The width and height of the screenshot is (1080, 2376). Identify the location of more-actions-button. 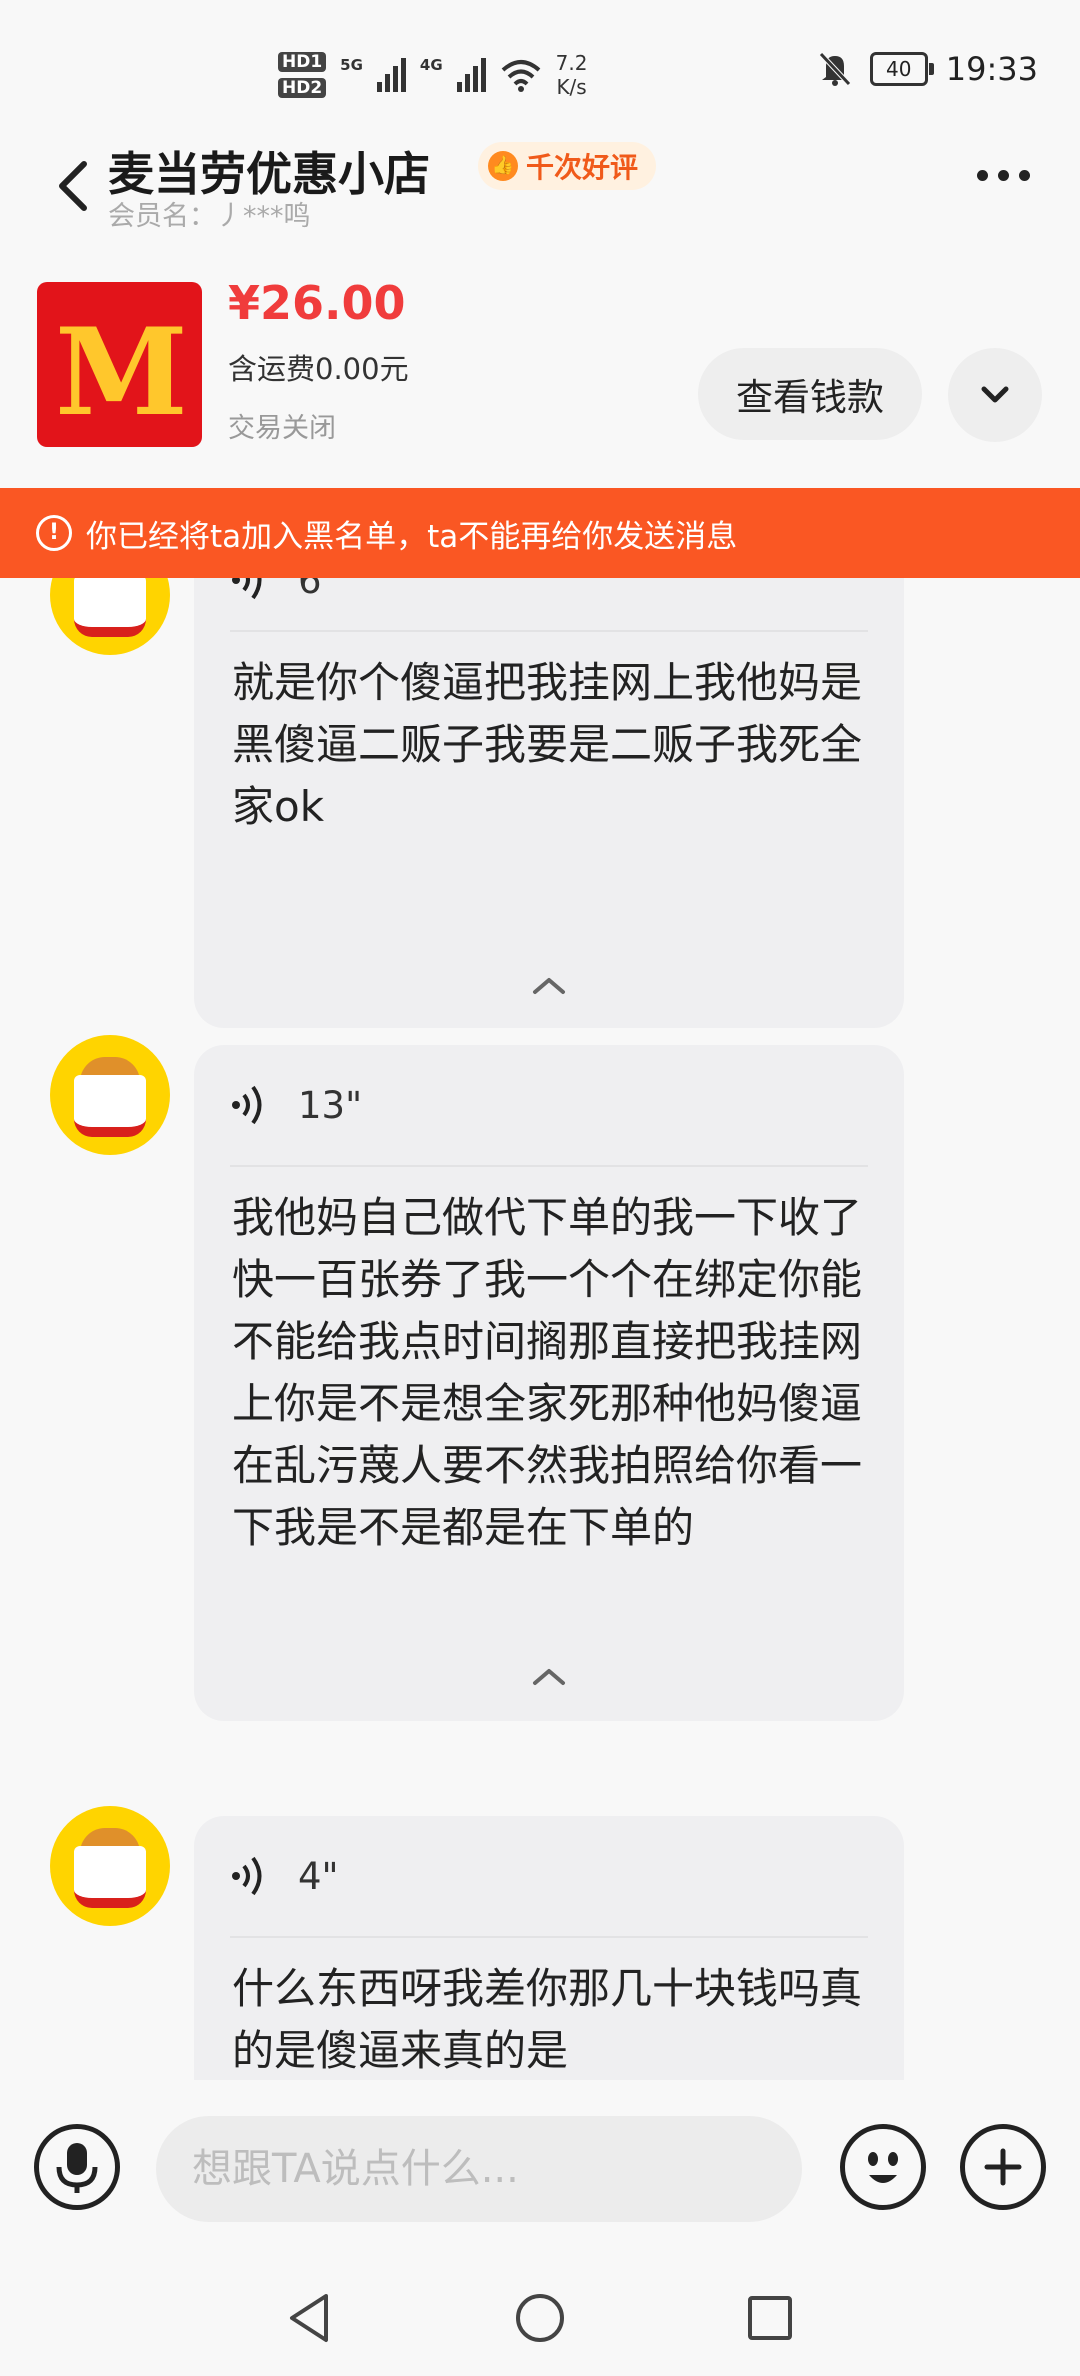
(1003, 2167).